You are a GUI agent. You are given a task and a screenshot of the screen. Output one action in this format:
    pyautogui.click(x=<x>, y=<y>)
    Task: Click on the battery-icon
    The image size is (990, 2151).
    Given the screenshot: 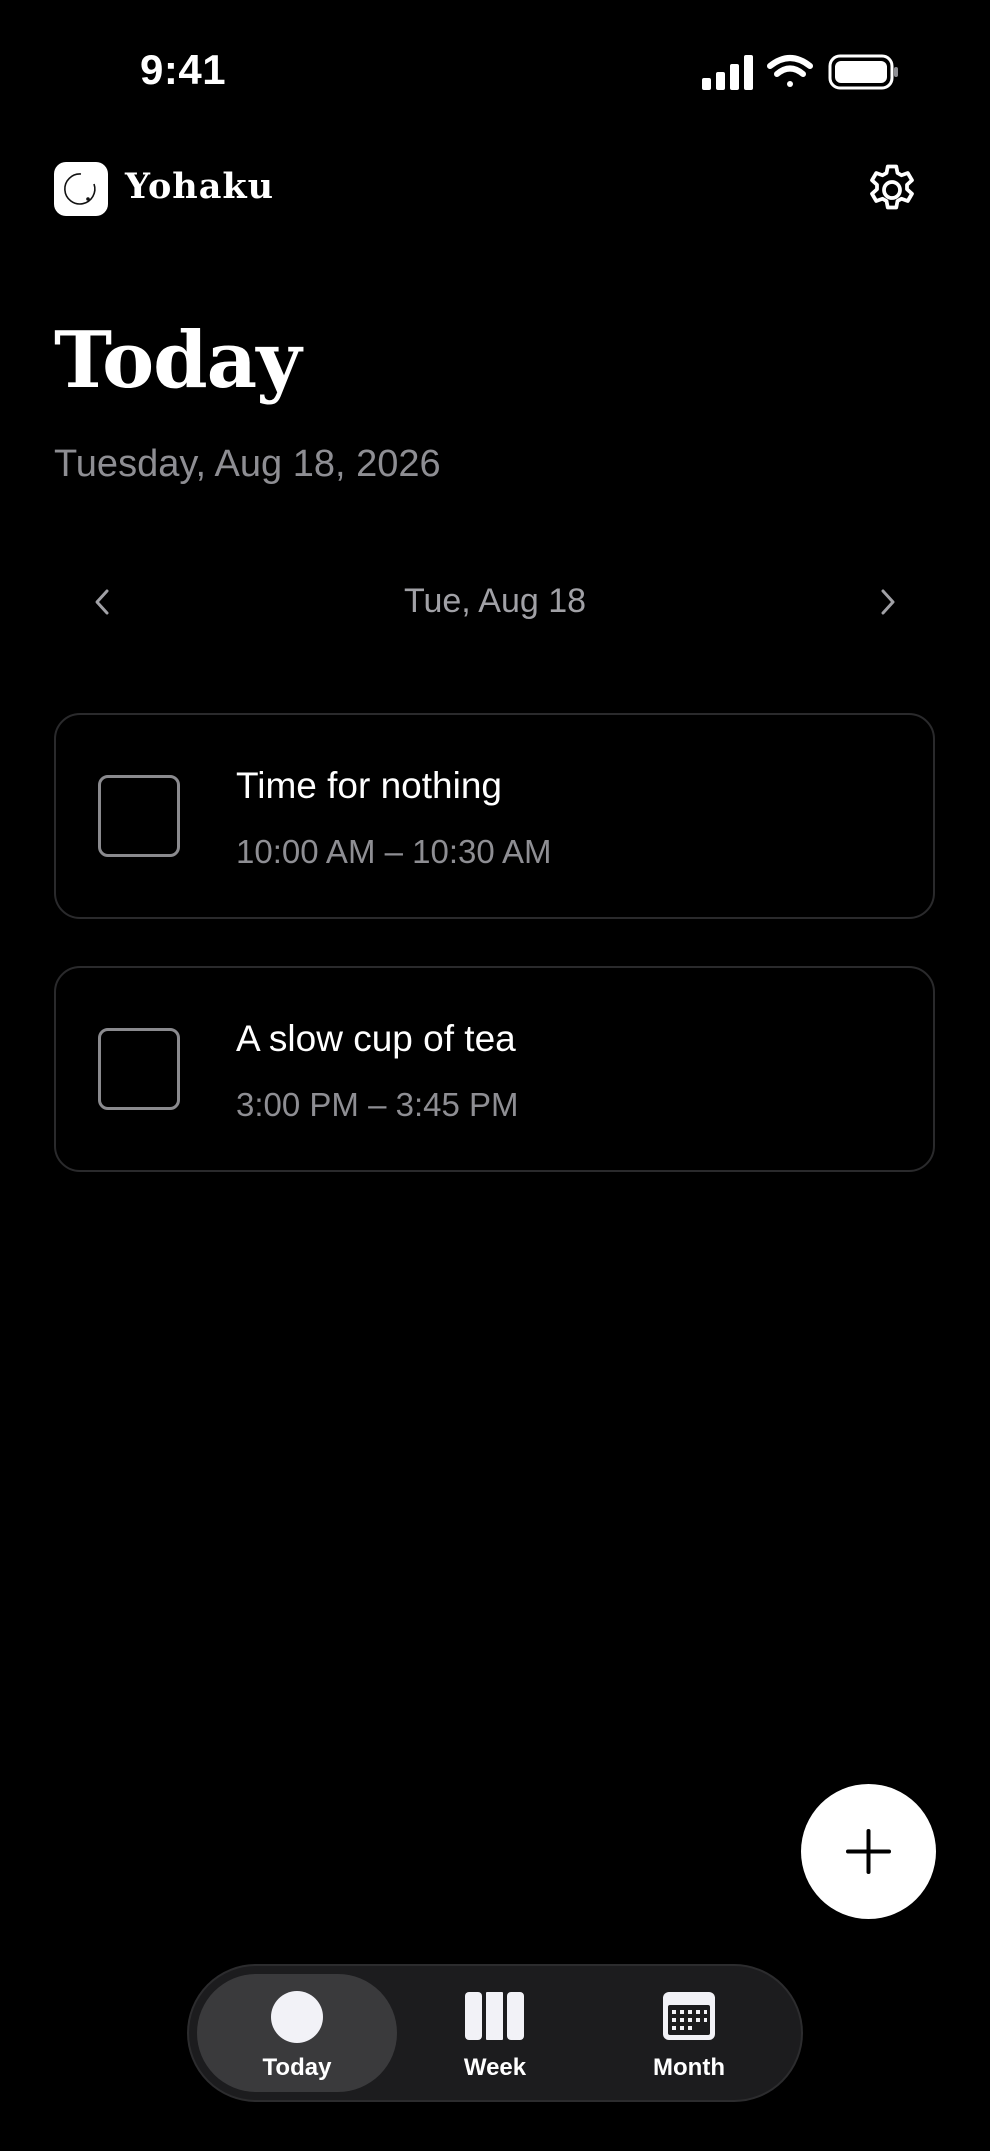 What is the action you would take?
    pyautogui.click(x=863, y=72)
    